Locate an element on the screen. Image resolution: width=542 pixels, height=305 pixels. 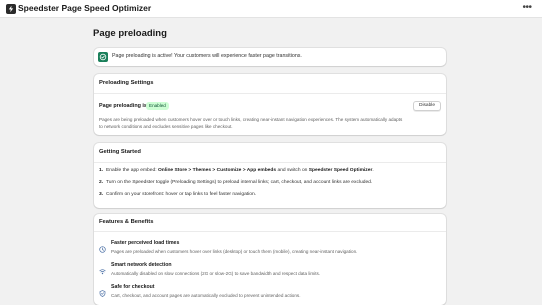
page-title: Page preloading is located at coordinates (130, 33).